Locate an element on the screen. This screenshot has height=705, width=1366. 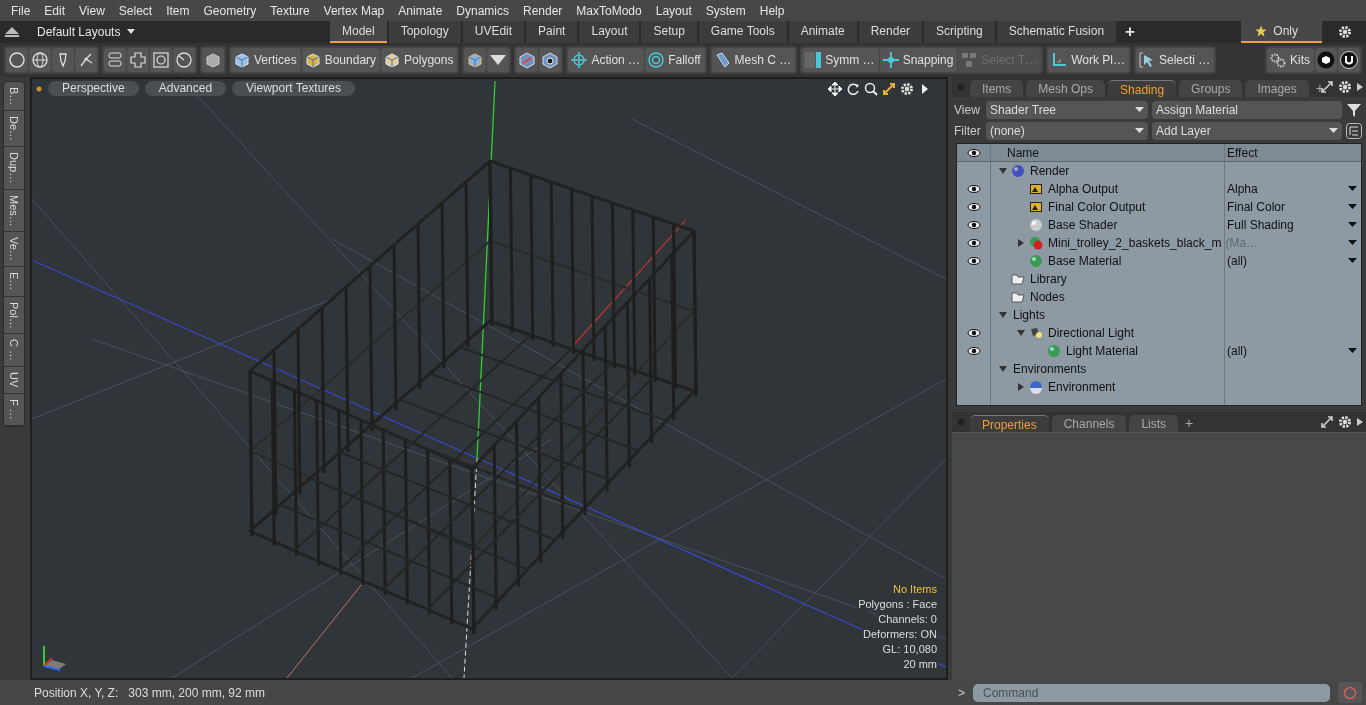
layout-tab: Scripting is located at coordinates (959, 32).